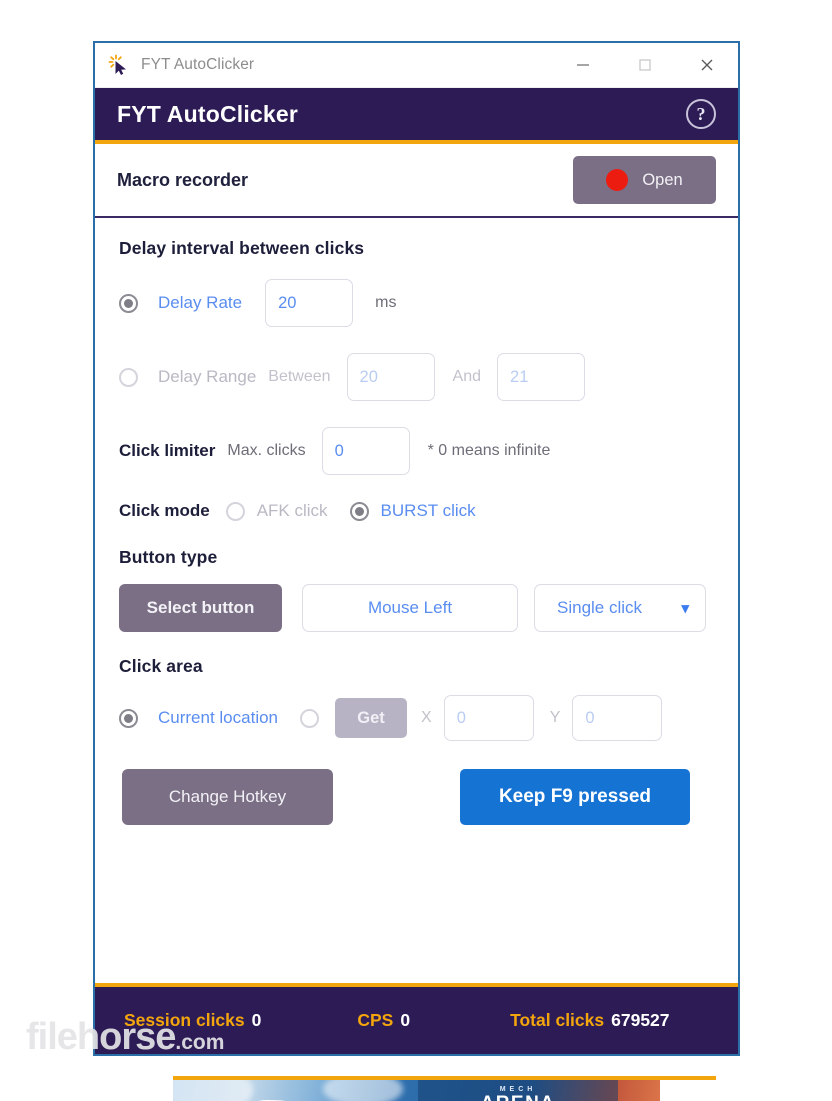 This screenshot has height=1101, width=832. I want to click on ad-text-panel: MECH ARENA Play for FREE, so click(518, 1090).